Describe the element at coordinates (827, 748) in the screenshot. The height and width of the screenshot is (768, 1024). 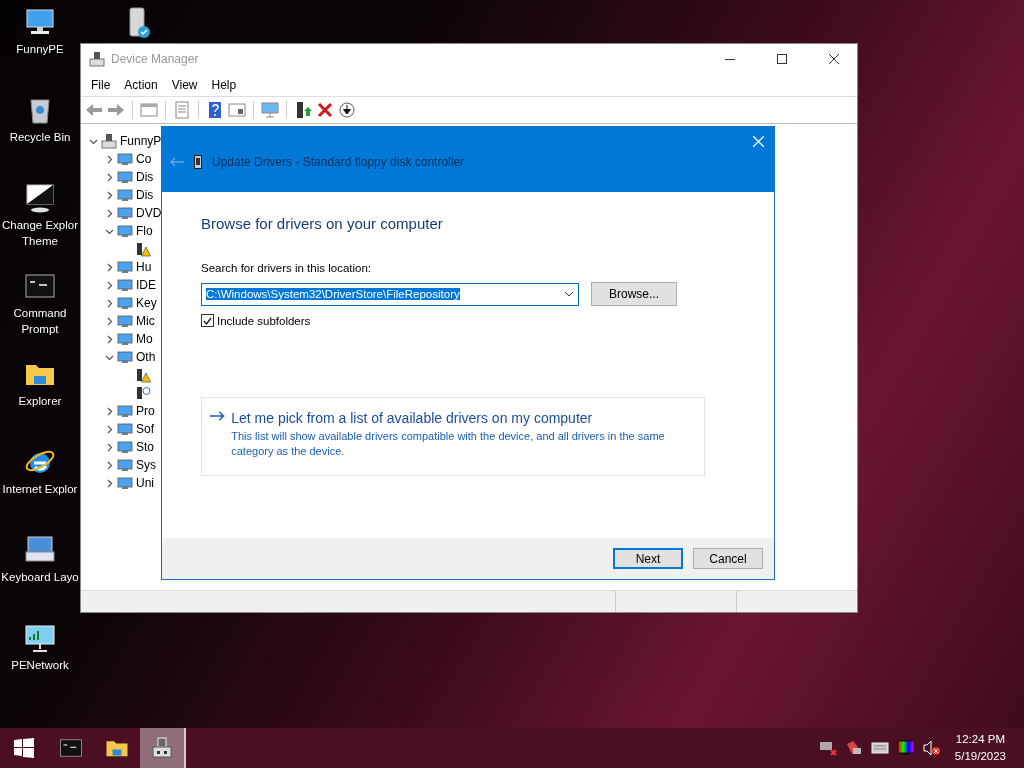
I see `network-disconnected-icon` at that location.